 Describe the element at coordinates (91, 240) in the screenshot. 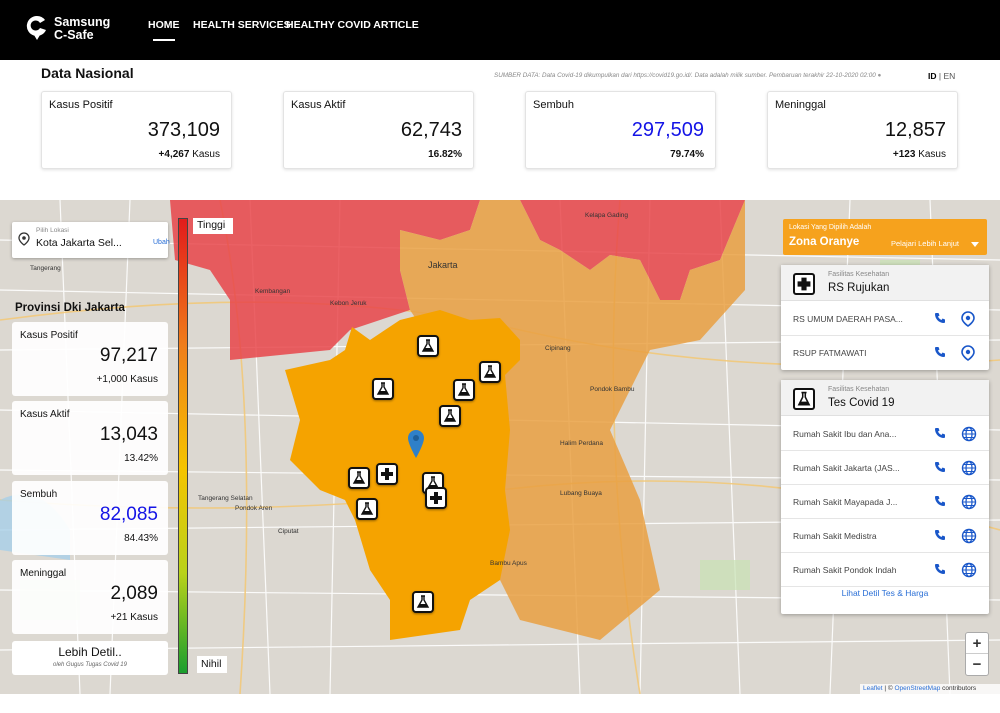

I see `location-selector: Pilih Lokasi Kota Jakarta Sel... Ubah` at that location.